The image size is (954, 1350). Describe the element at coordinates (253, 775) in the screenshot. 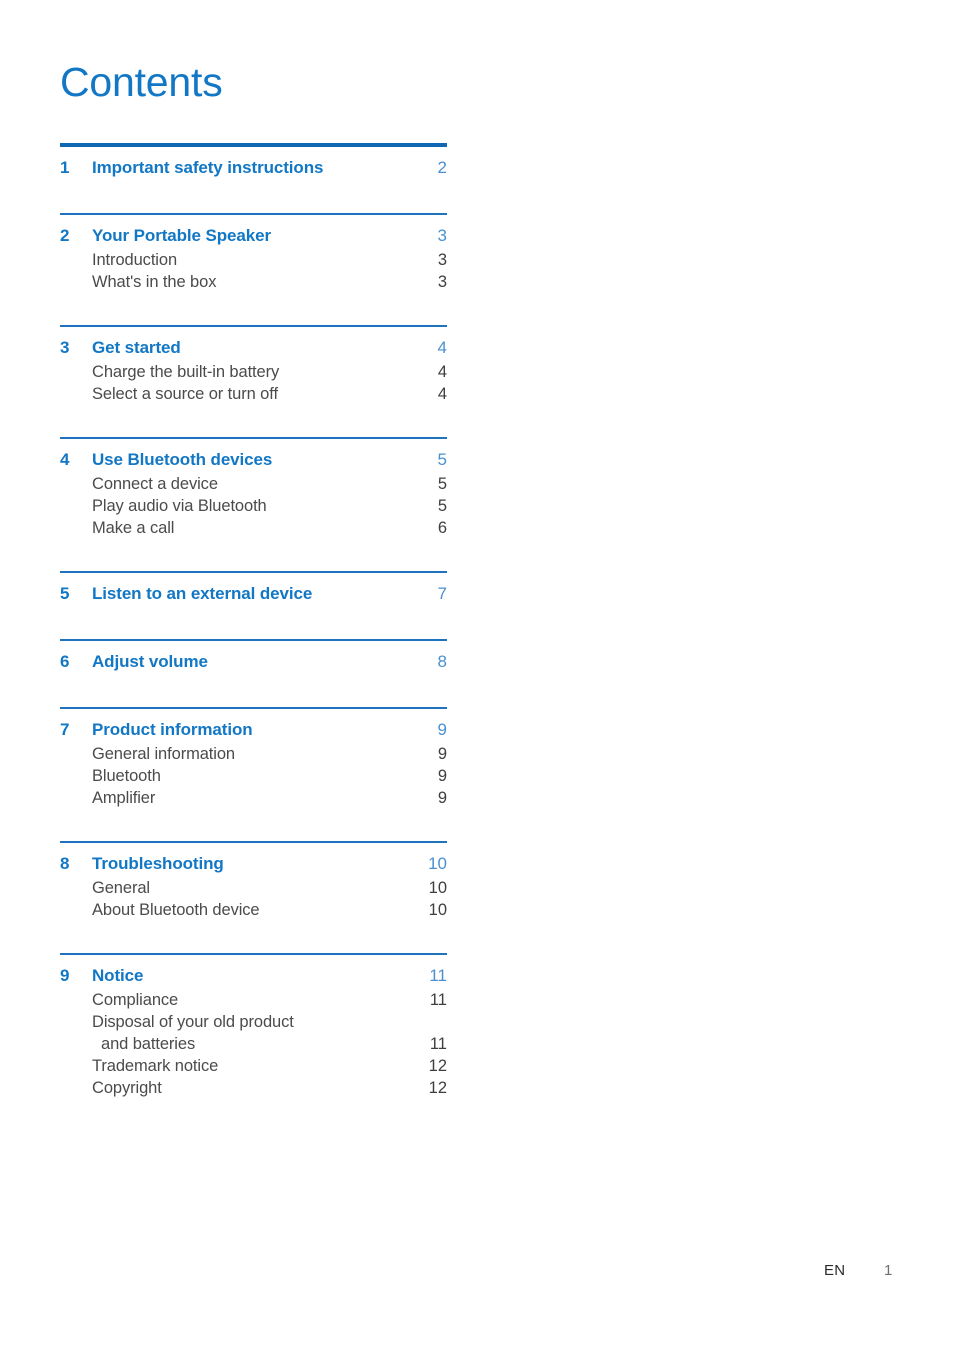

I see `toc-entry-row: Bluetooth 9` at that location.